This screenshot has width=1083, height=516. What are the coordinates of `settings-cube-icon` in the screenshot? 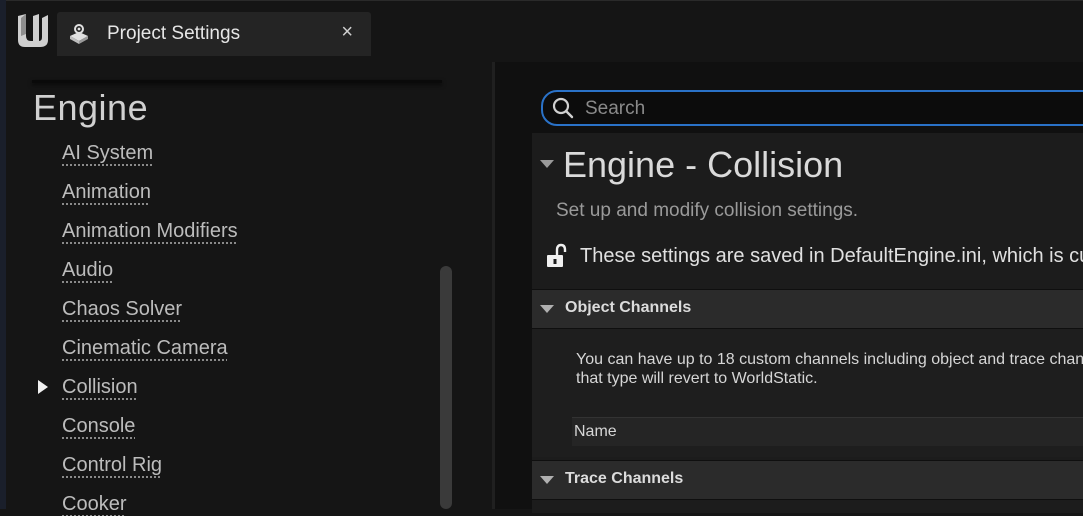 It's located at (79, 34).